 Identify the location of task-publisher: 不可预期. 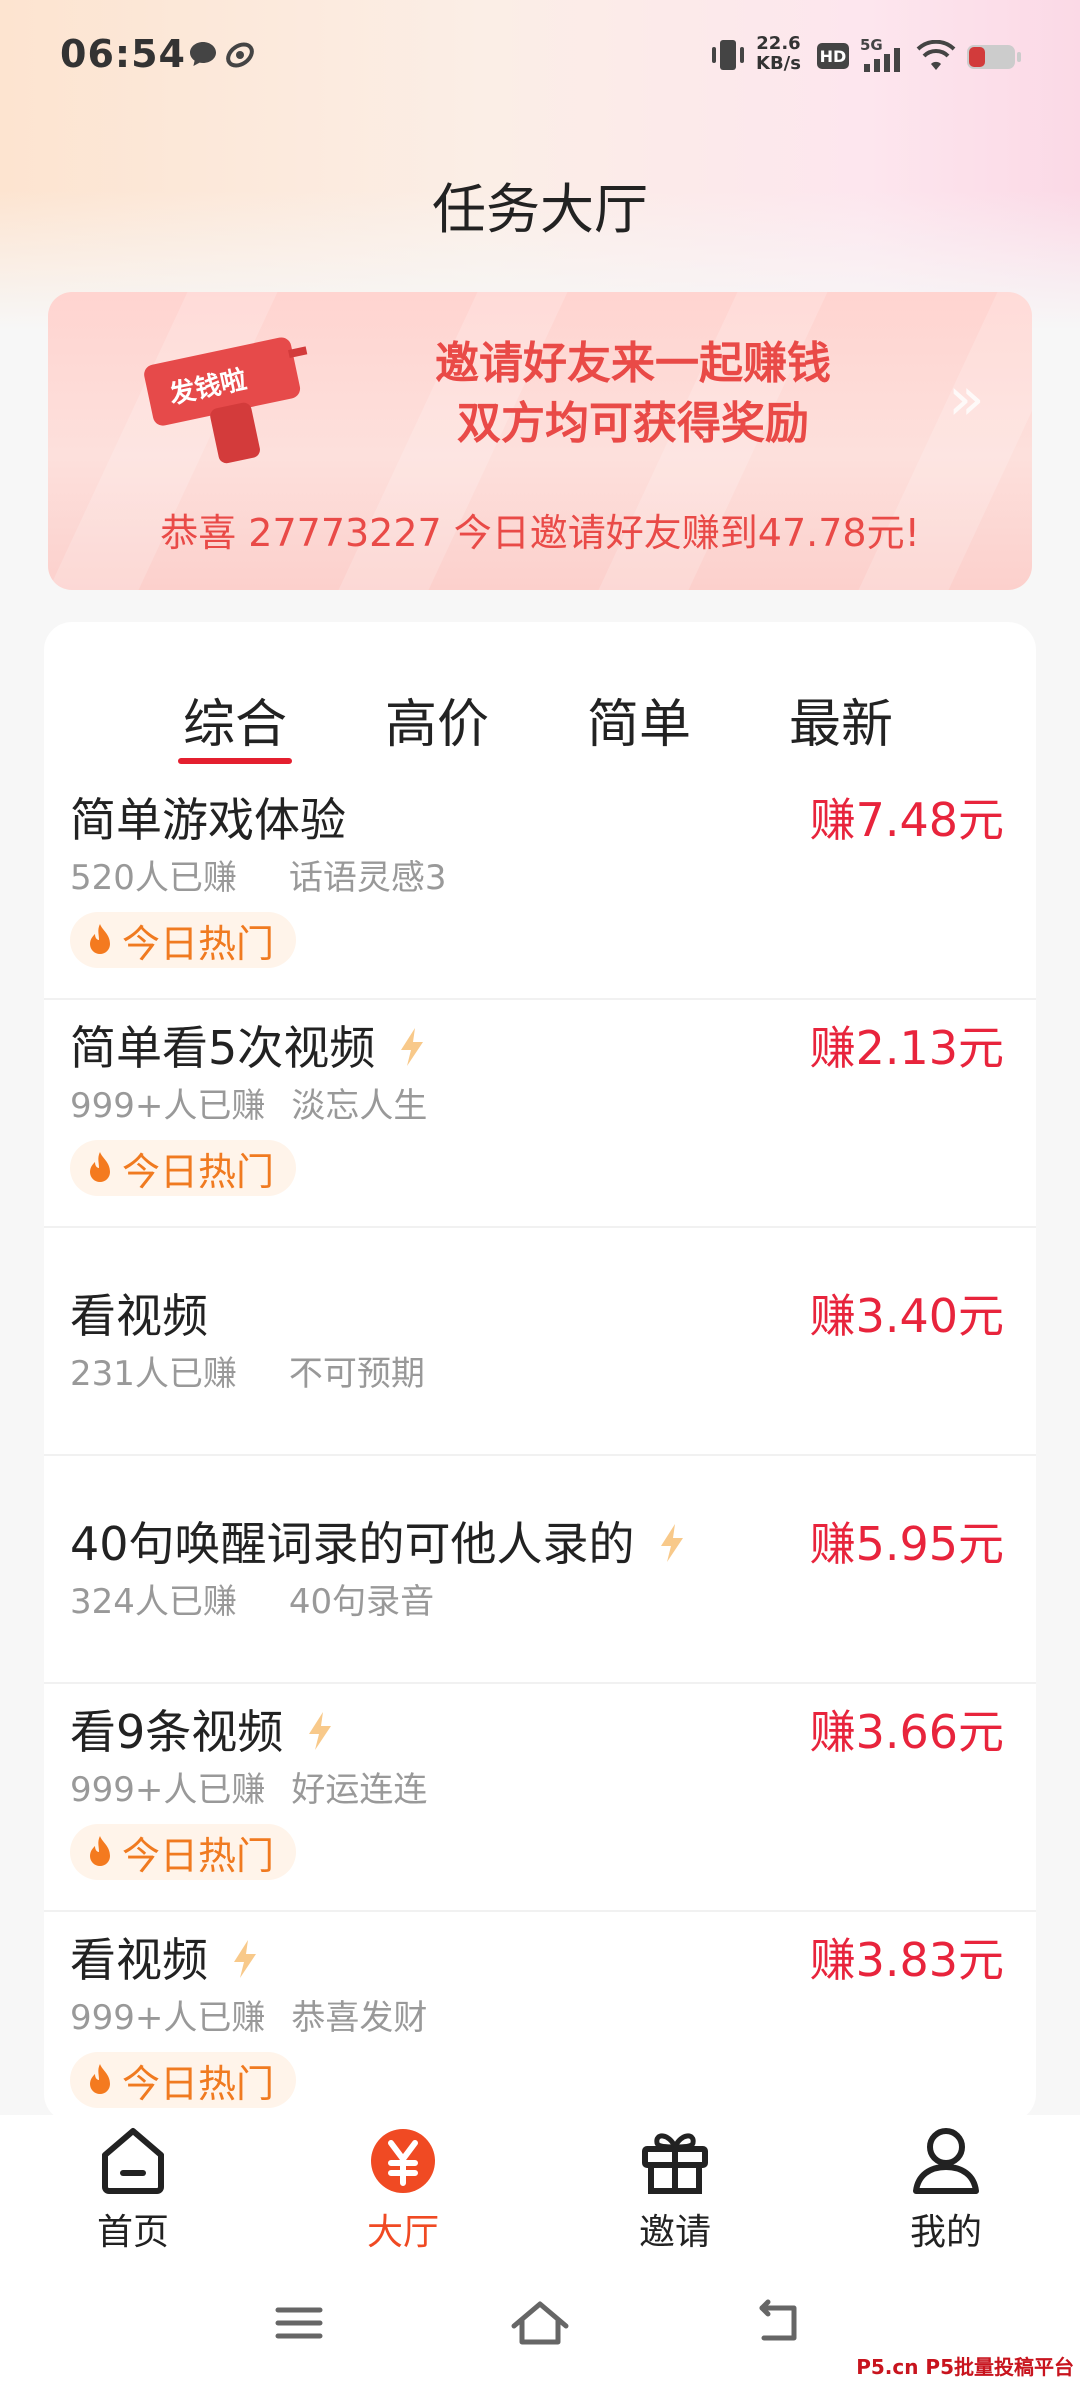
(356, 1374).